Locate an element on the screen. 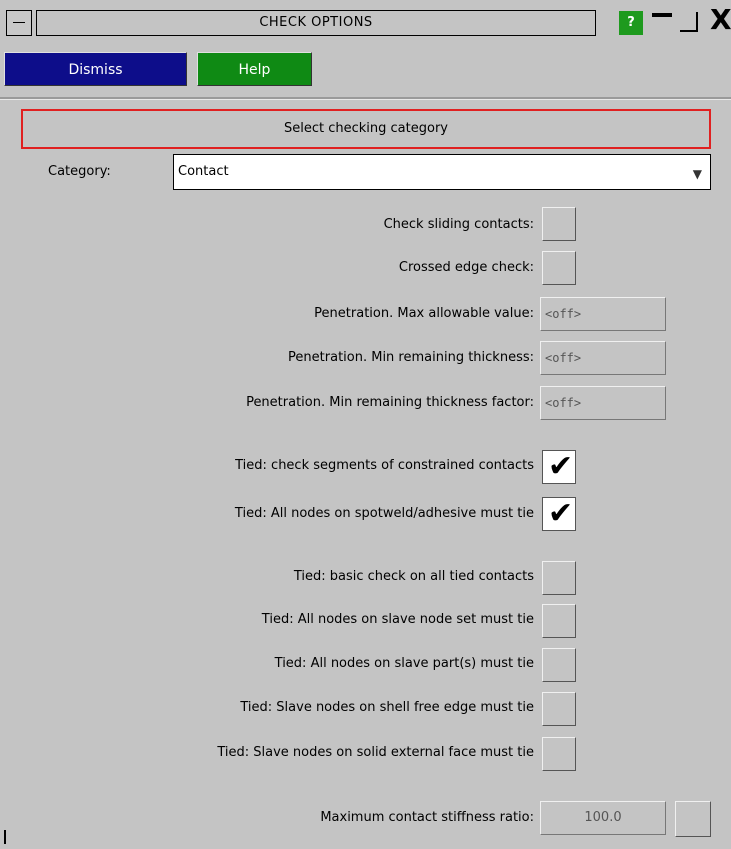  tied-spotweld-checkbox: ✔ is located at coordinates (559, 514).